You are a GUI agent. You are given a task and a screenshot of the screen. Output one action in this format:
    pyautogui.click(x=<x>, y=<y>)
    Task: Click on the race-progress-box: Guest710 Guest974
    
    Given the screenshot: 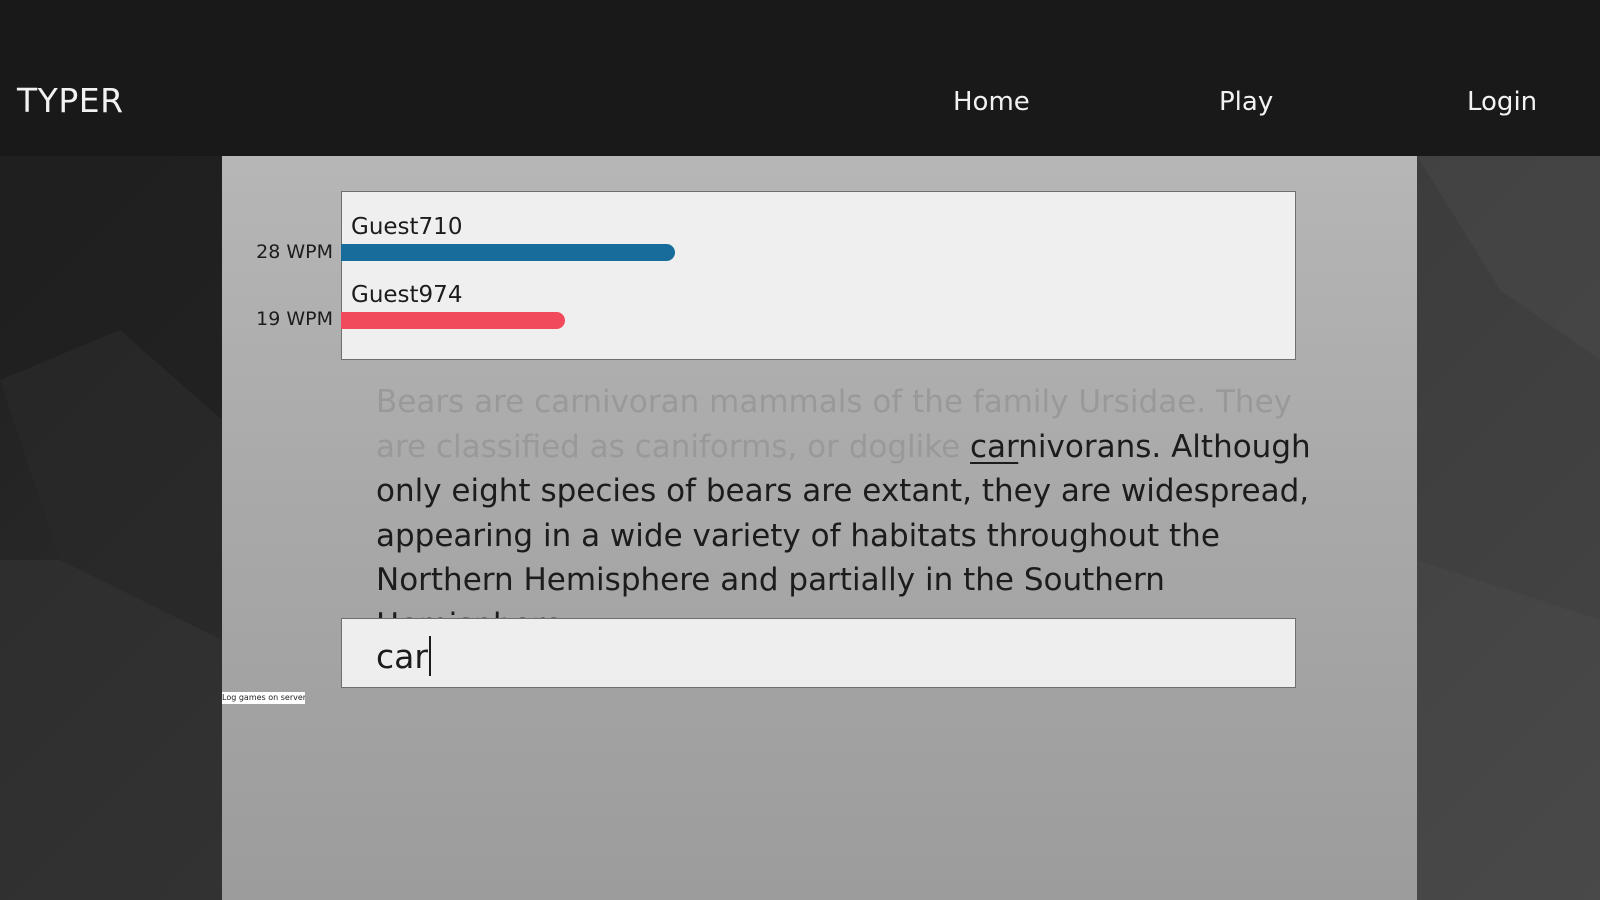 What is the action you would take?
    pyautogui.click(x=818, y=275)
    